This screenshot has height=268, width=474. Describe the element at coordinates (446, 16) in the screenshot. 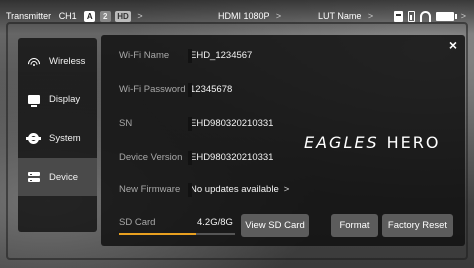

I see `battery-icon` at that location.